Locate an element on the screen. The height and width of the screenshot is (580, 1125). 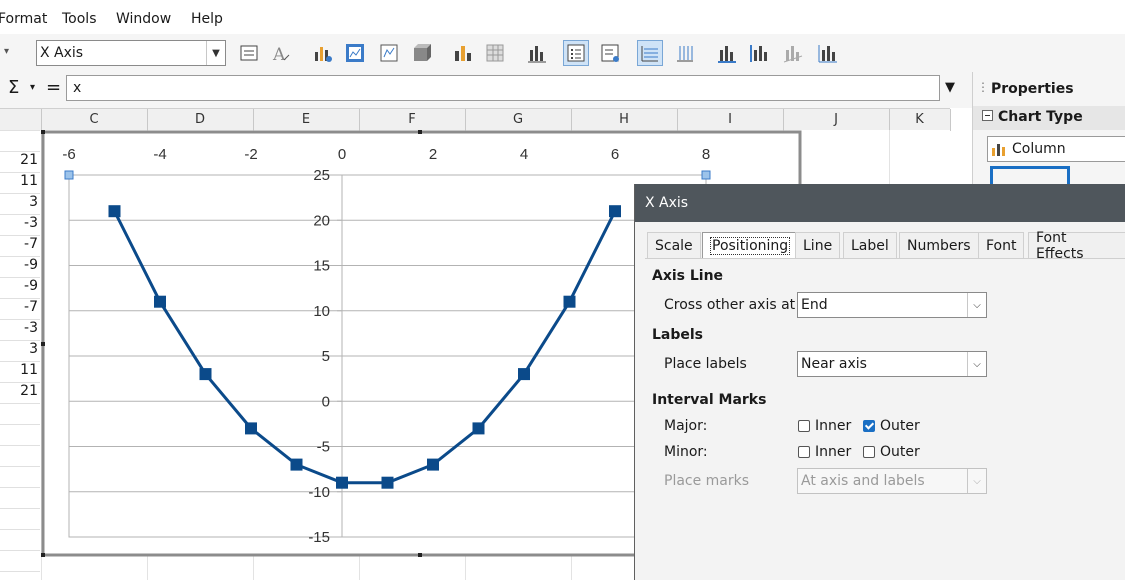
minor-inner-label: Inner is located at coordinates (833, 452).